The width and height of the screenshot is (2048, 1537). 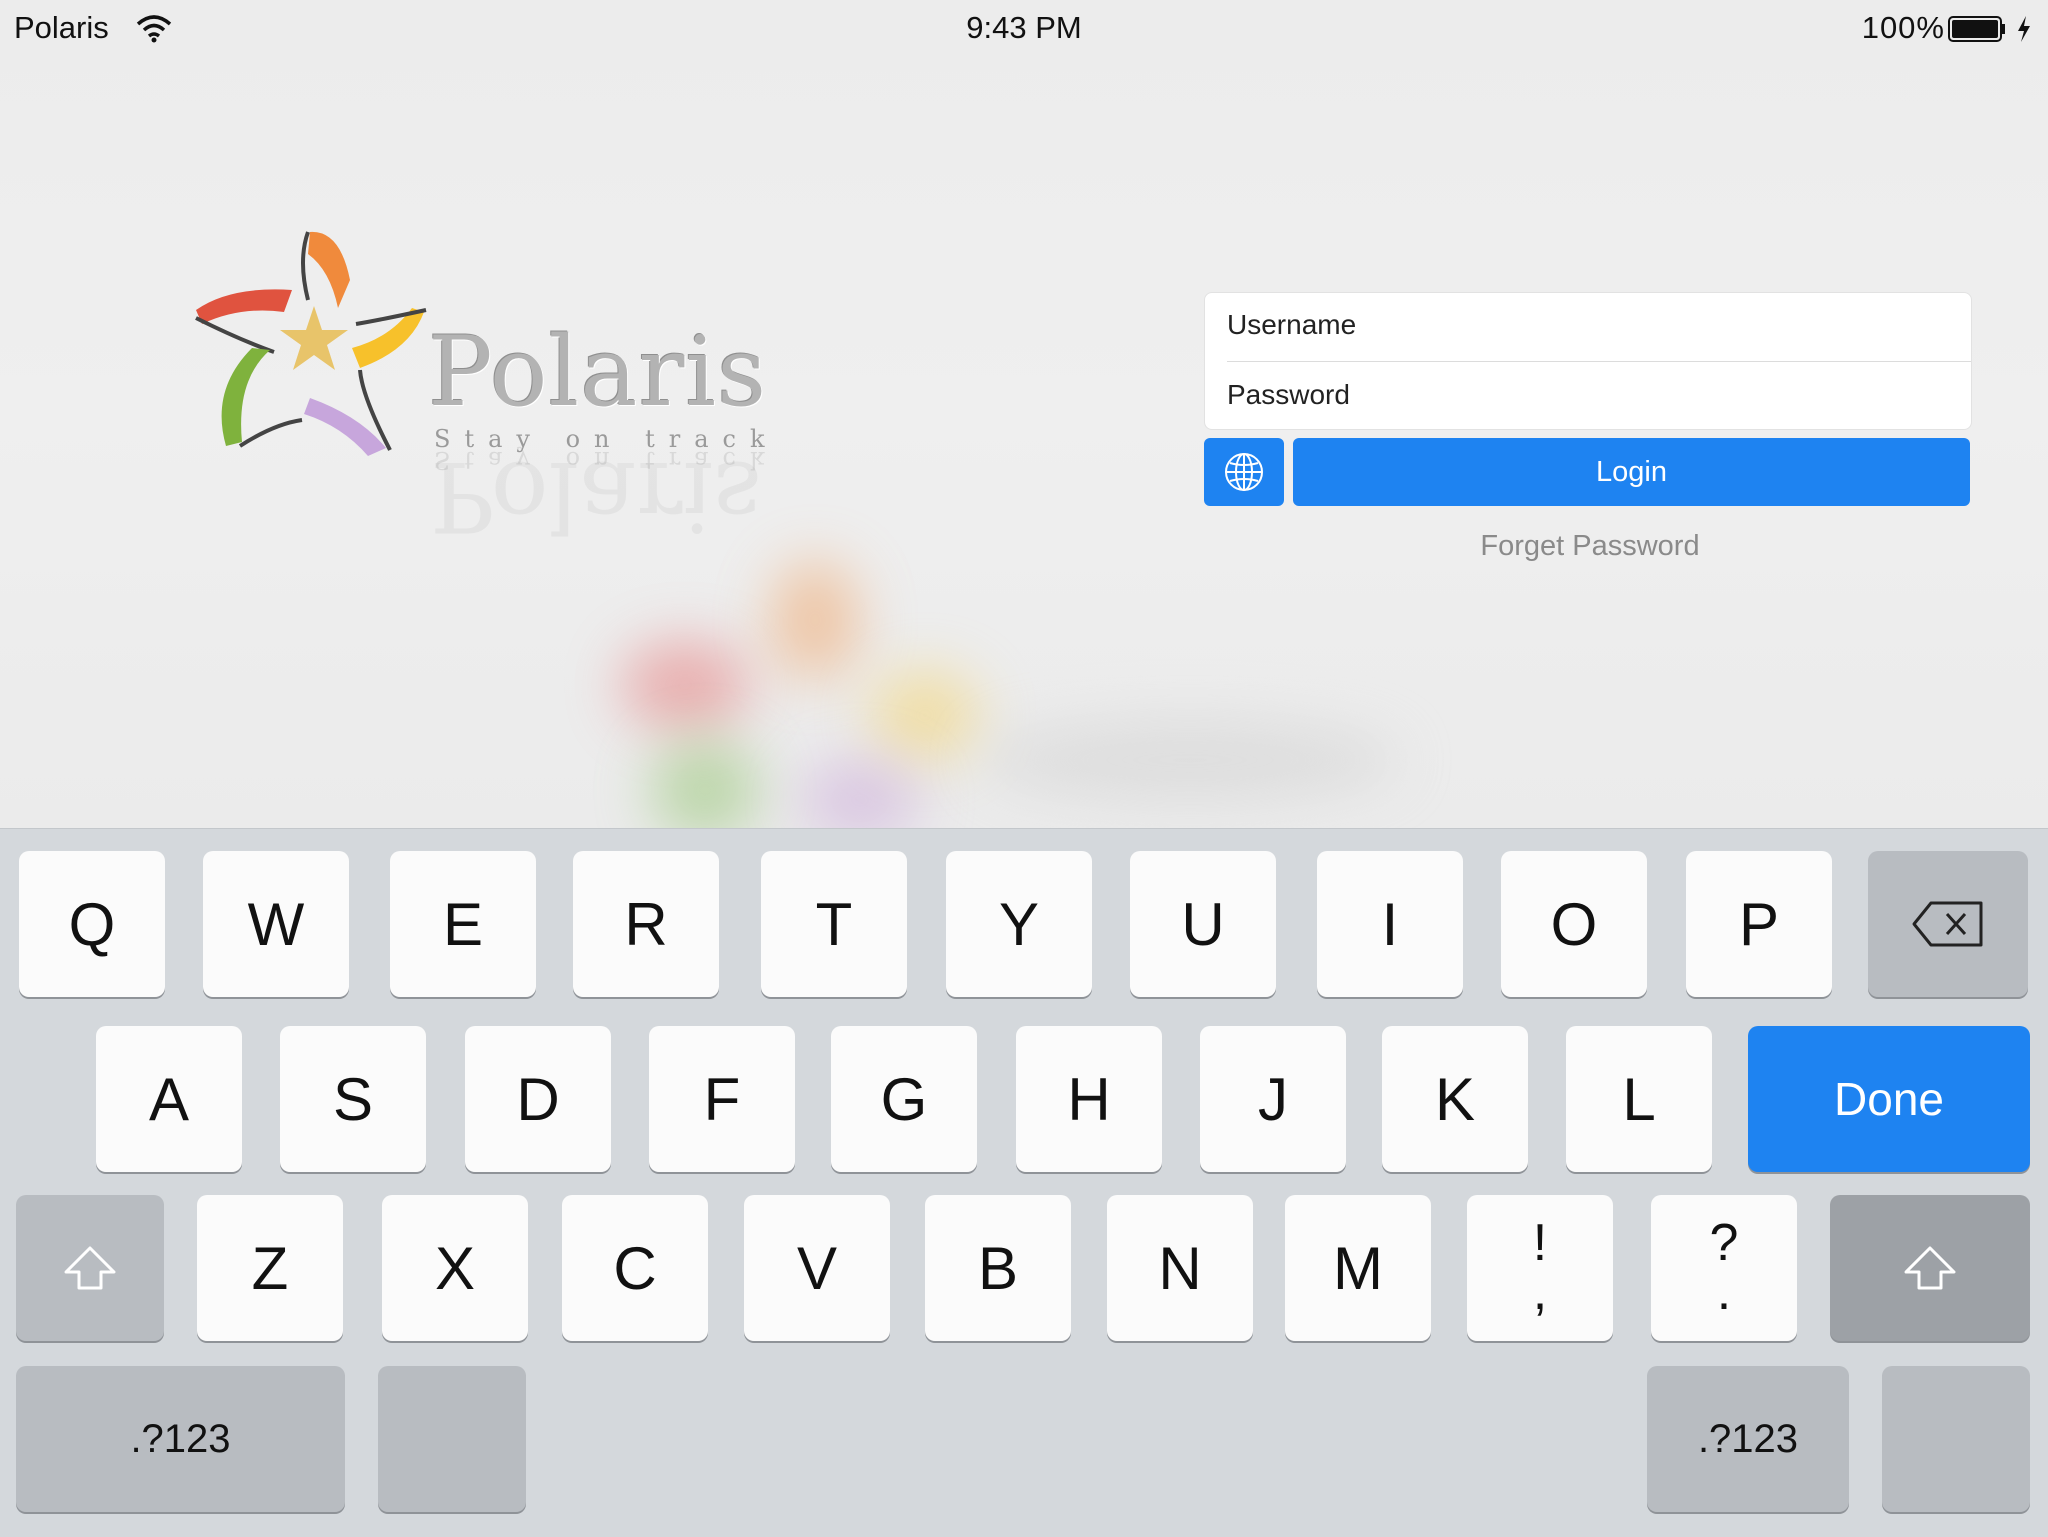 I want to click on numbers-key-left: .?123, so click(x=180, y=1439).